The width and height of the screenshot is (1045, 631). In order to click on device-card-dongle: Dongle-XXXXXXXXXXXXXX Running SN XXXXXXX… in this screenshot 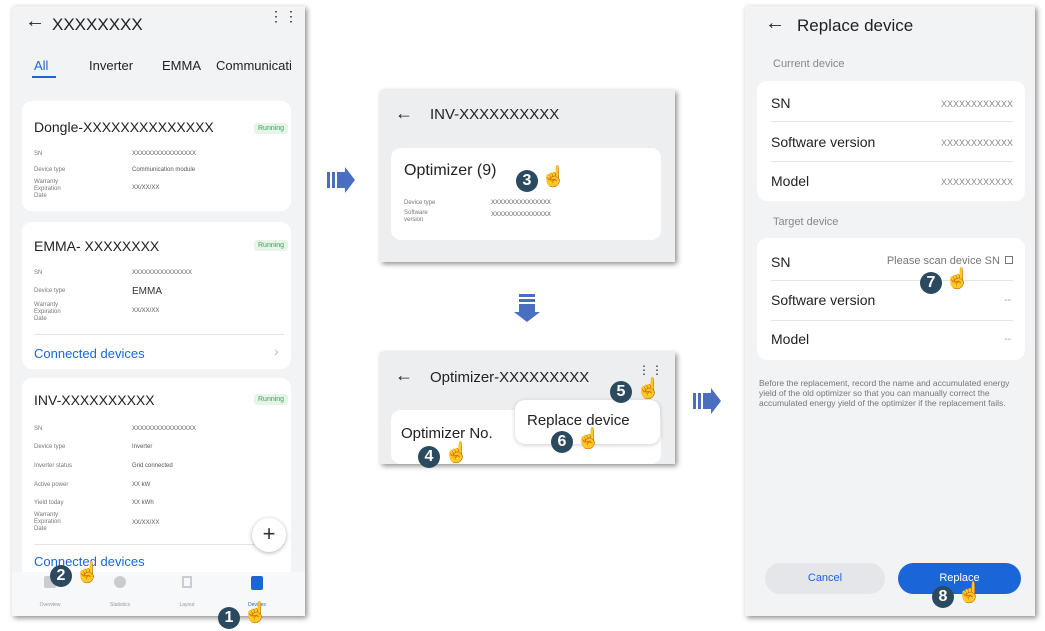, I will do `click(156, 156)`.